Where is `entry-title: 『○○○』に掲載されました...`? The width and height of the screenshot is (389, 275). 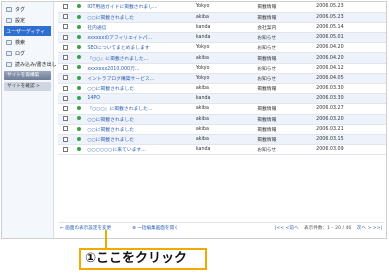
entry-title: 『○○○』に掲載されました... is located at coordinates (140, 109).